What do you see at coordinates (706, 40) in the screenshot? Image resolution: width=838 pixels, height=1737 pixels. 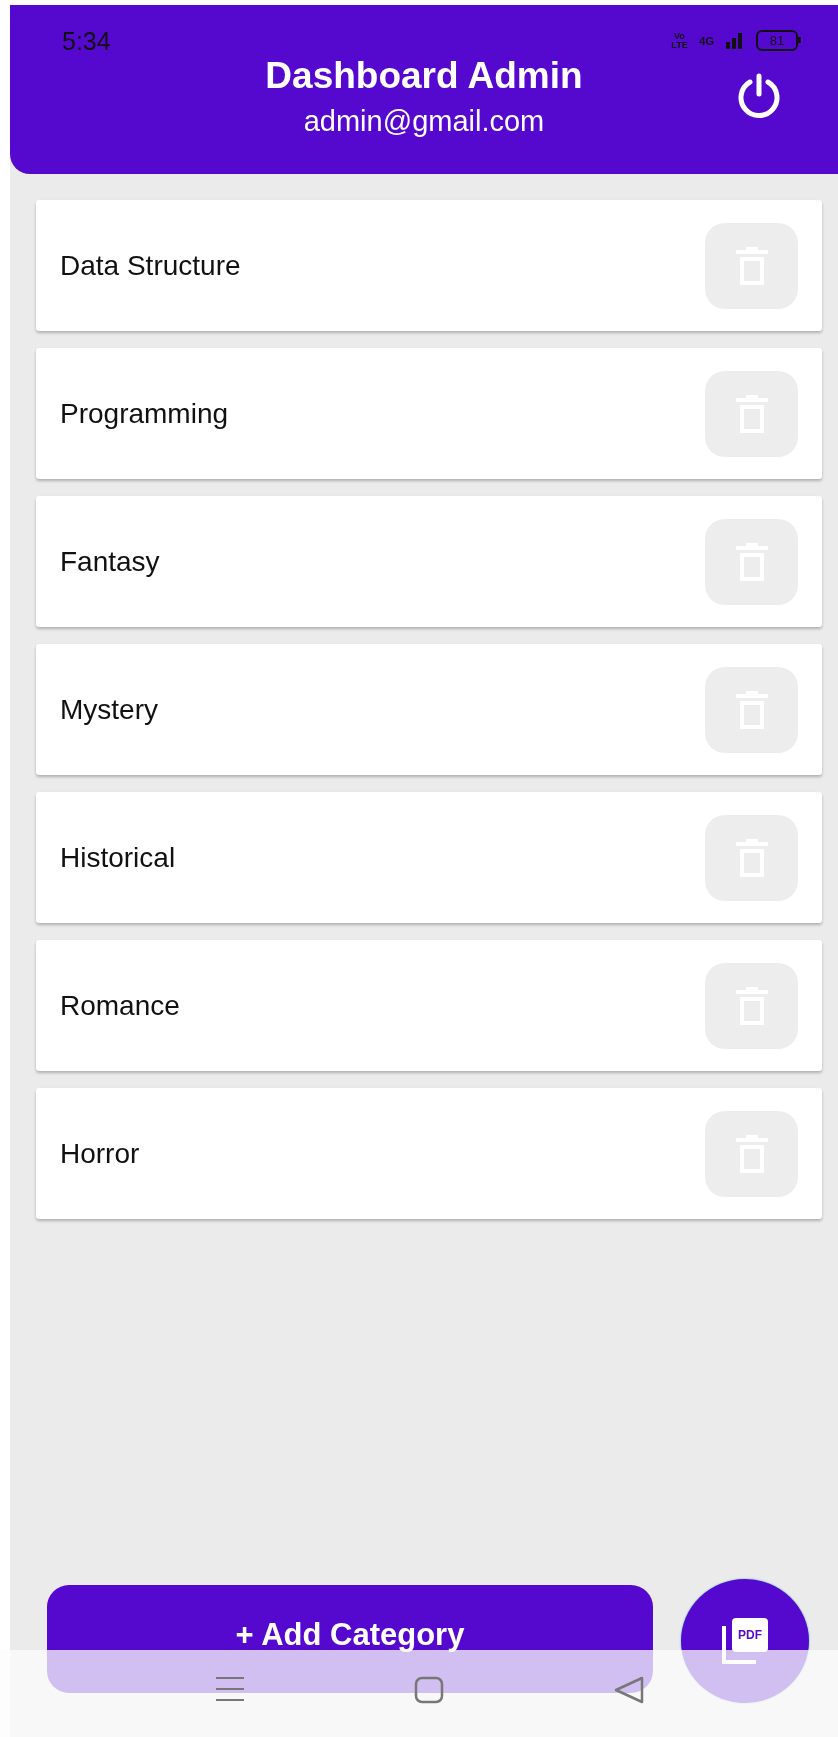 I see `network-indicator: 4G` at bounding box center [706, 40].